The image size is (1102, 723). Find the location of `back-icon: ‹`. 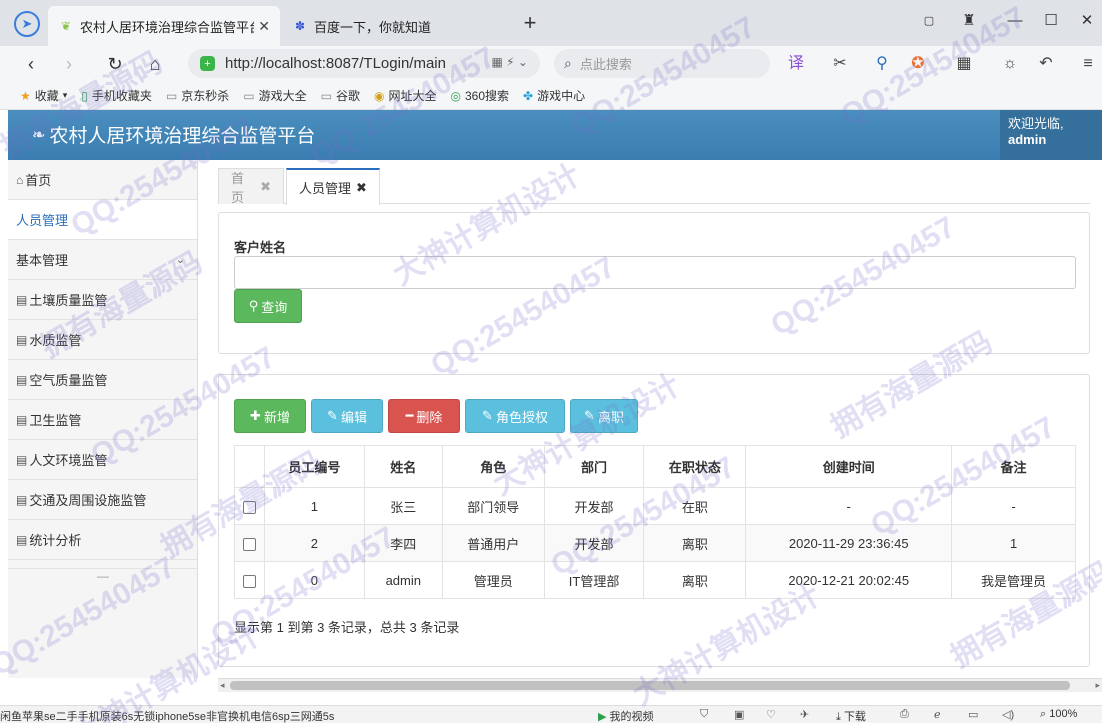

back-icon: ‹ is located at coordinates (31, 64).